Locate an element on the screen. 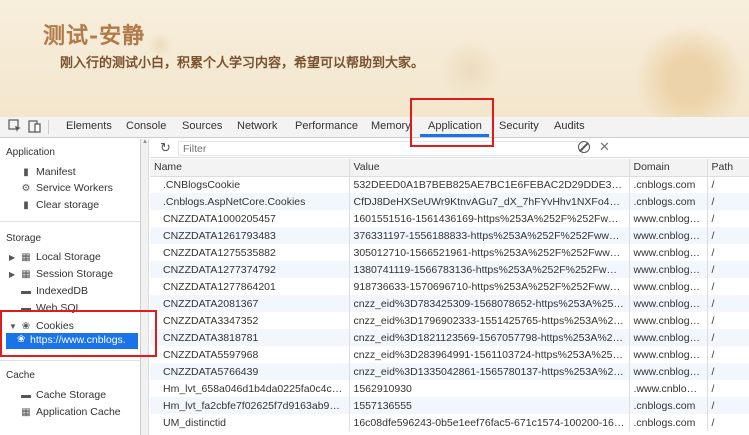 This screenshot has height=435, width=749. database-icon: ▬ is located at coordinates (26, 308).